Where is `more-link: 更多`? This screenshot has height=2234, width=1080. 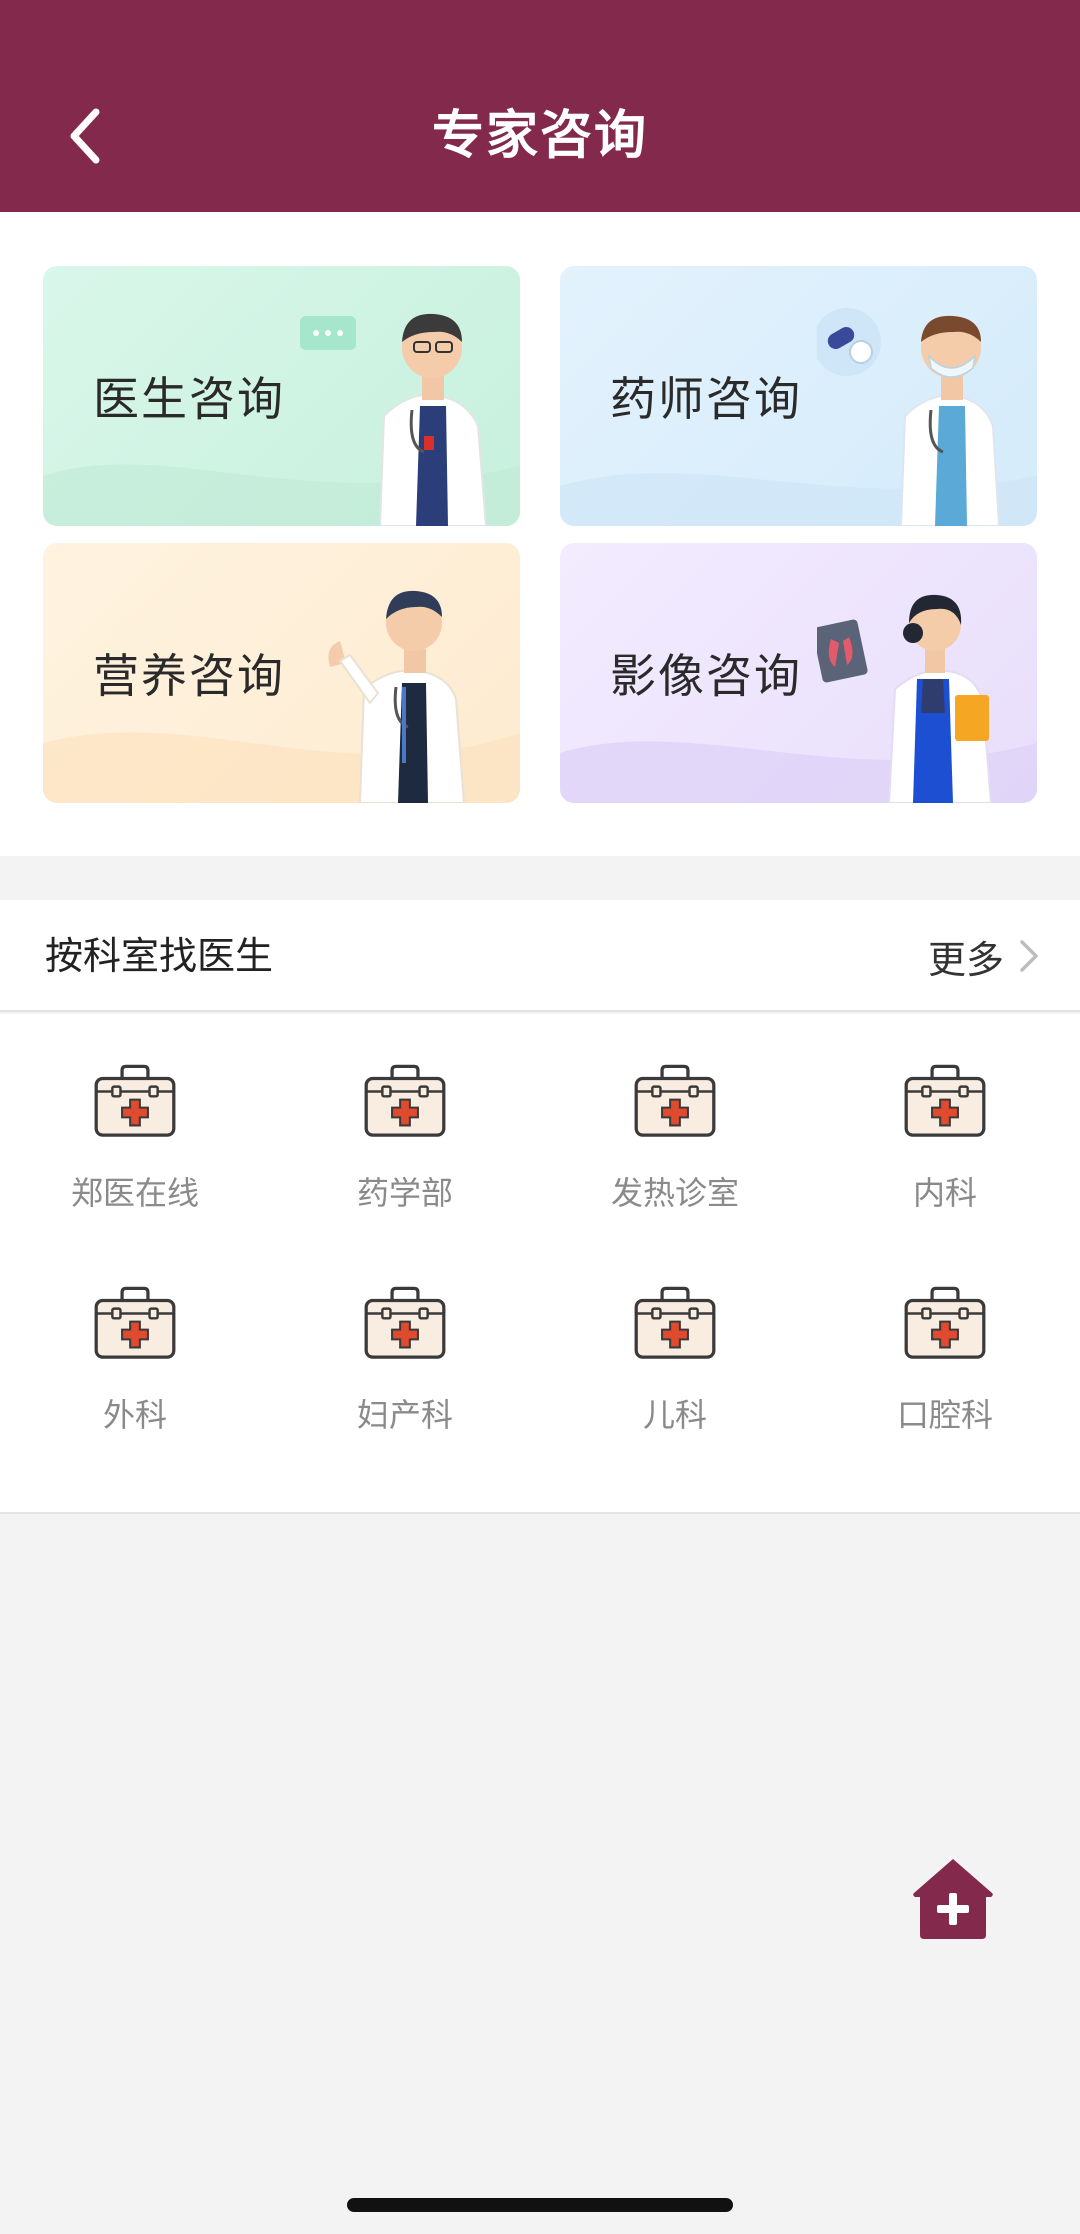 more-link: 更多 is located at coordinates (984, 956).